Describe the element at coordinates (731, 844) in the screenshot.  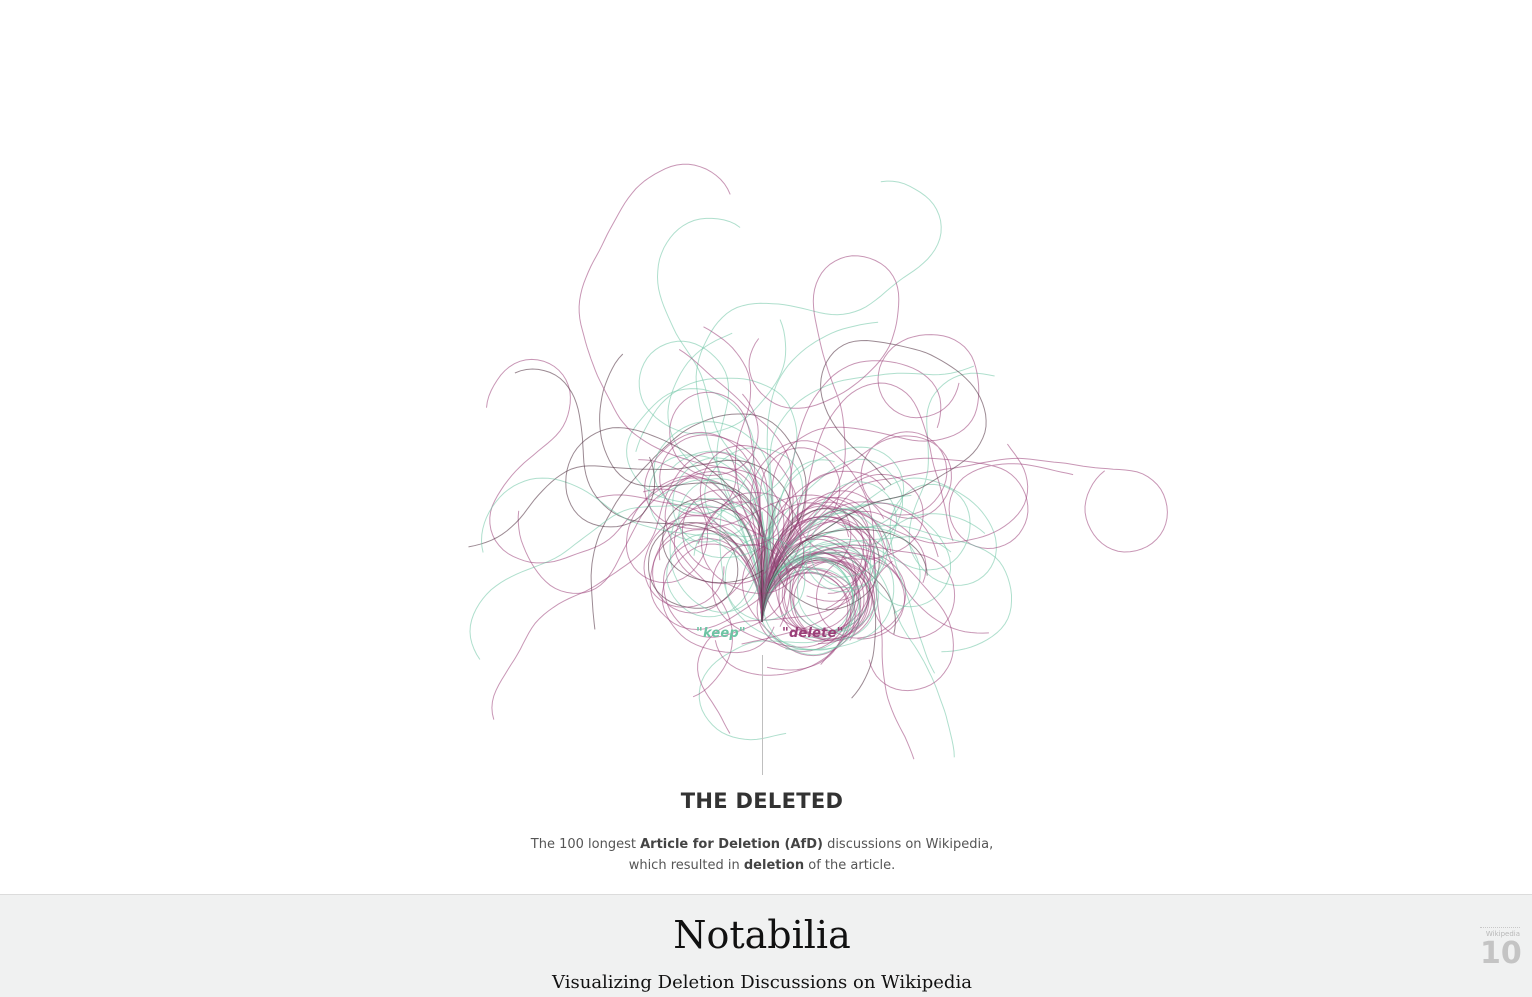
I see `desc-emphasis: Article for Deletion (AfD)` at that location.